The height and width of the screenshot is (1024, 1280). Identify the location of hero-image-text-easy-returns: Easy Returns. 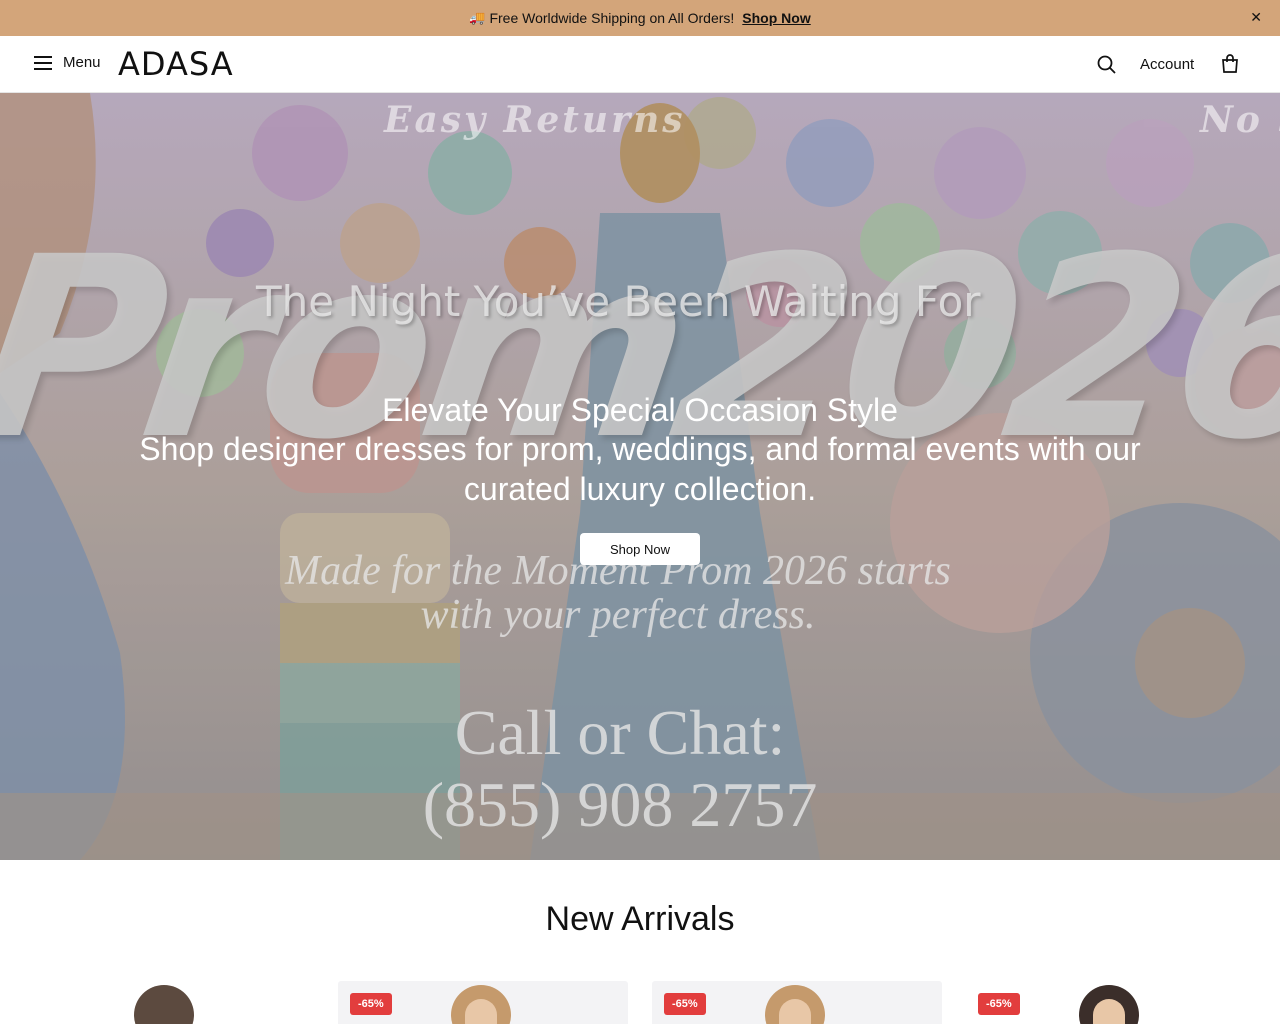
(535, 120).